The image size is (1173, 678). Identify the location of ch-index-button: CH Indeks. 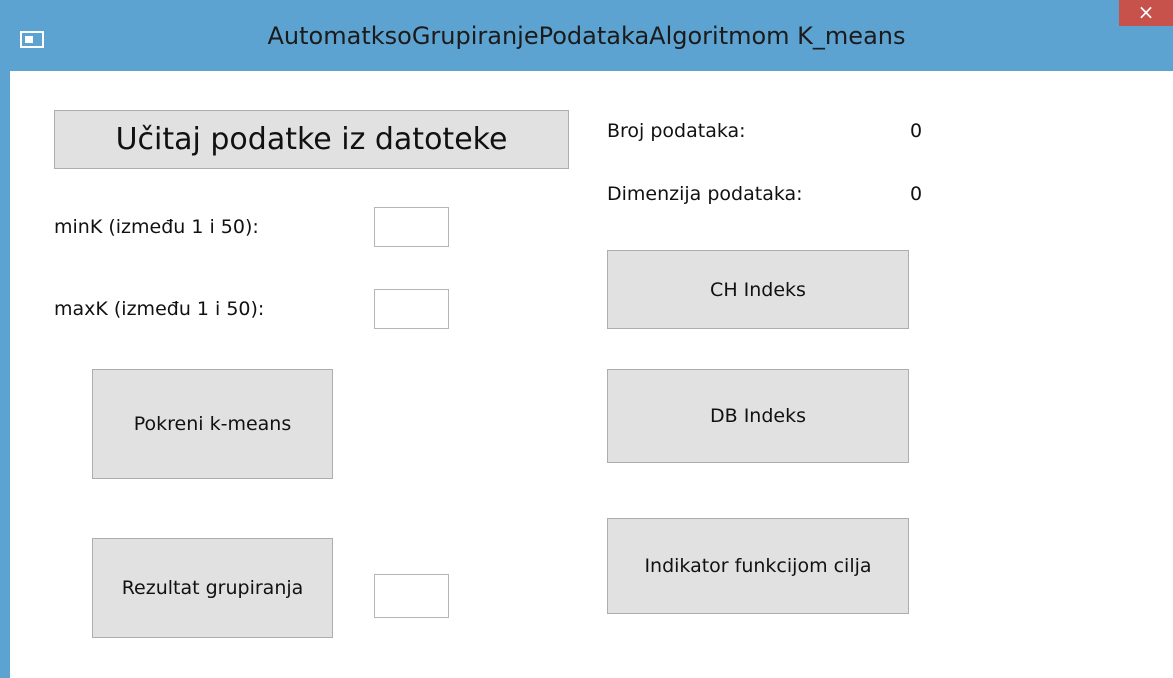
(758, 289).